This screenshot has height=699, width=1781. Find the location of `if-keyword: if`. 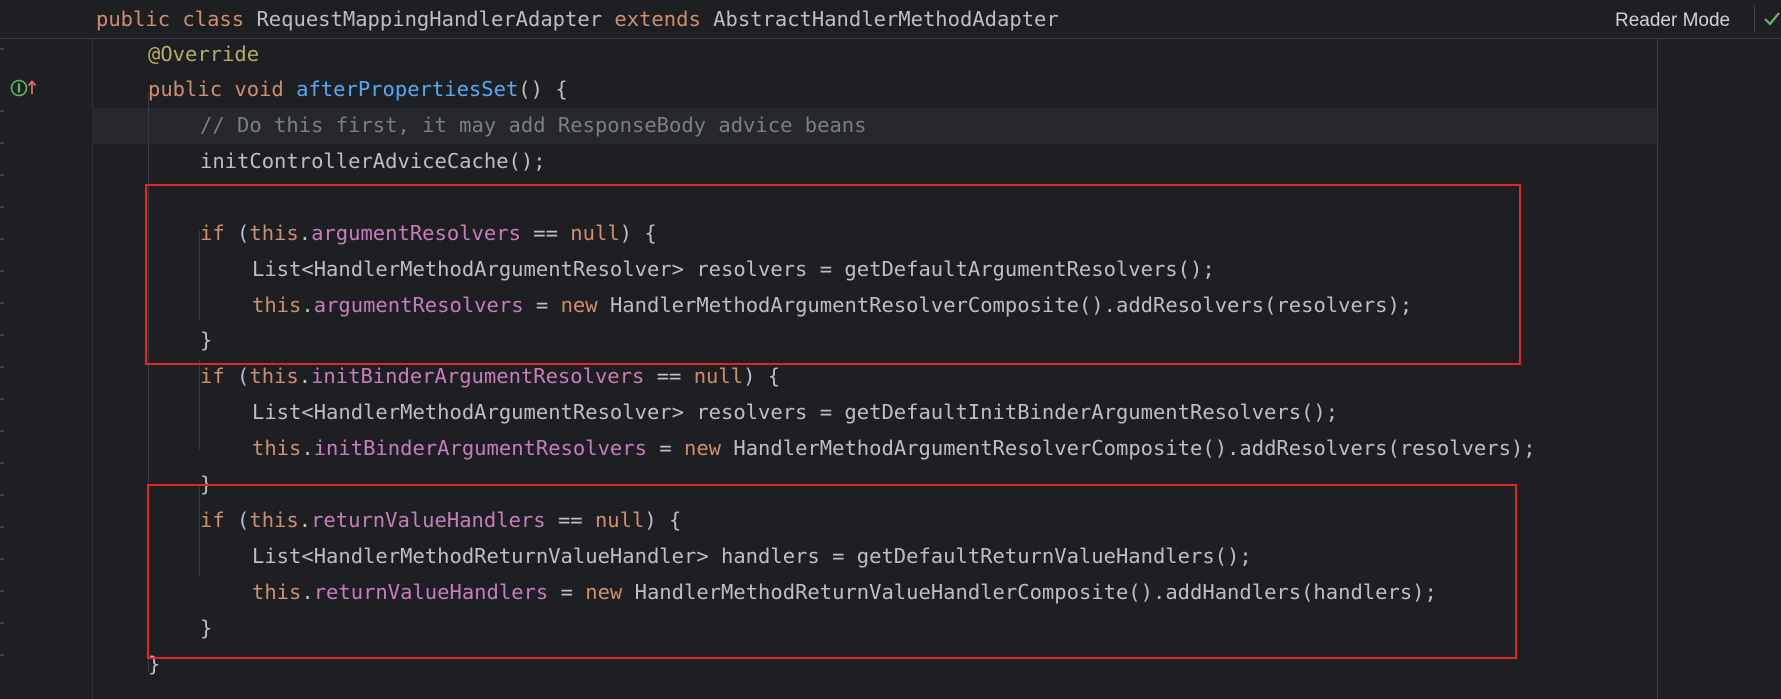

if-keyword: if is located at coordinates (212, 376).